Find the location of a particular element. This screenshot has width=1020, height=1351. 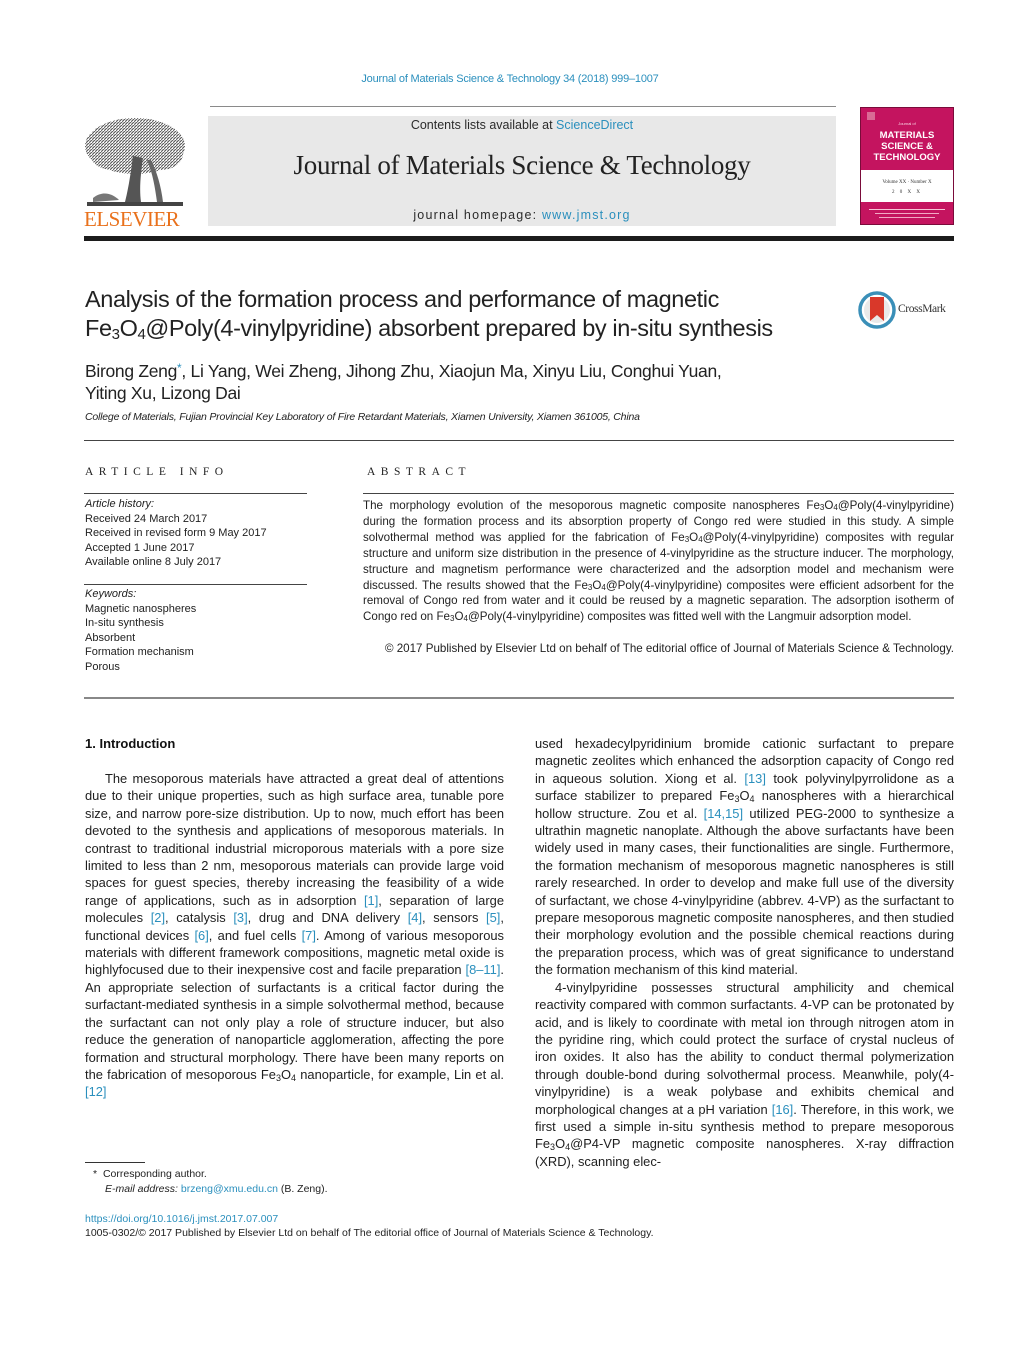

cover-title-line: SCIENCE & is located at coordinates (907, 146).